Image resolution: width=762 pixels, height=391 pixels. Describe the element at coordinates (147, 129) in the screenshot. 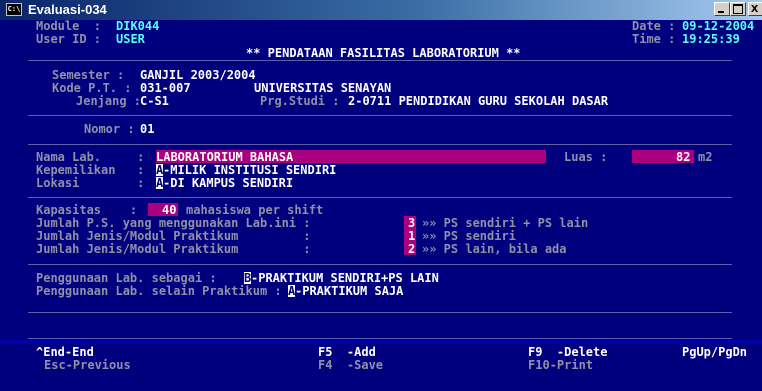

I see `nomor-input: 01` at that location.